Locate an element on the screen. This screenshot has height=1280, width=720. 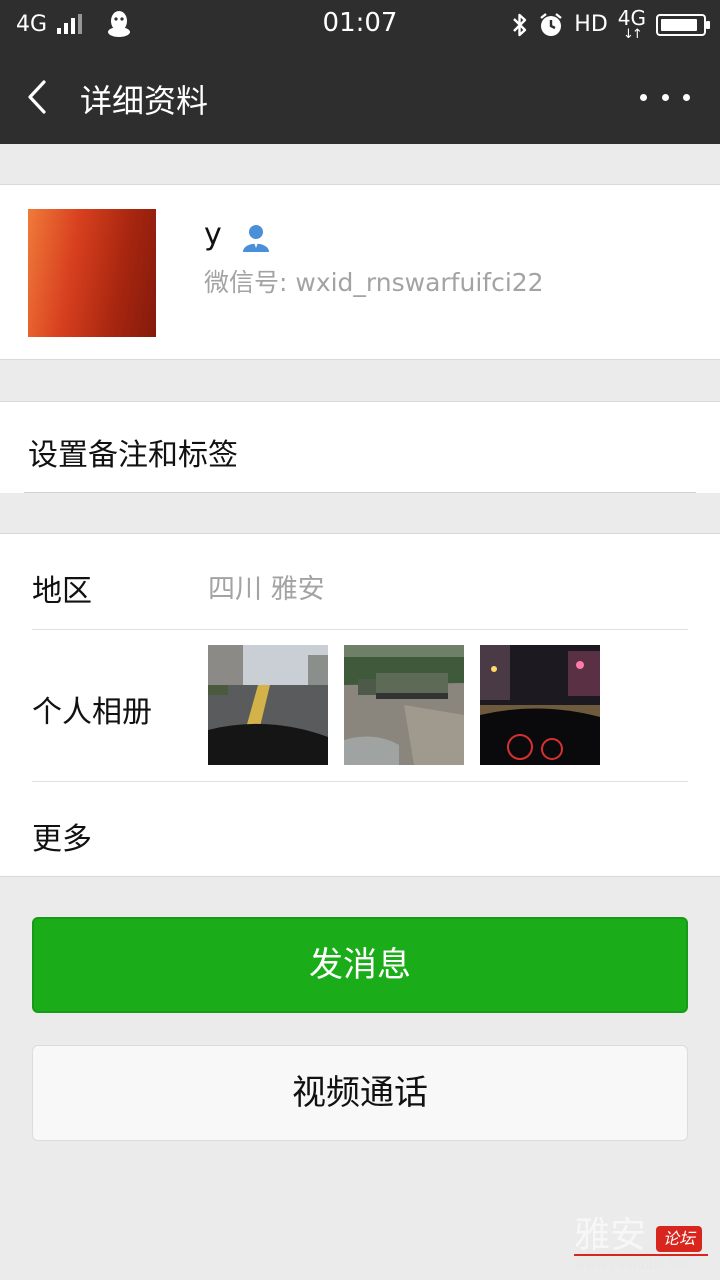
region-value: 四川 雅安 is located at coordinates (266, 589).